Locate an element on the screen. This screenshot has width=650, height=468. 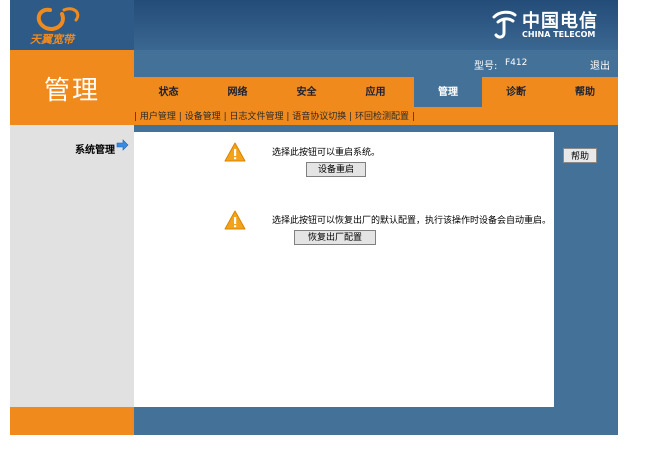
subnav-loopback-detection: 环回检测配置 is located at coordinates (382, 117).